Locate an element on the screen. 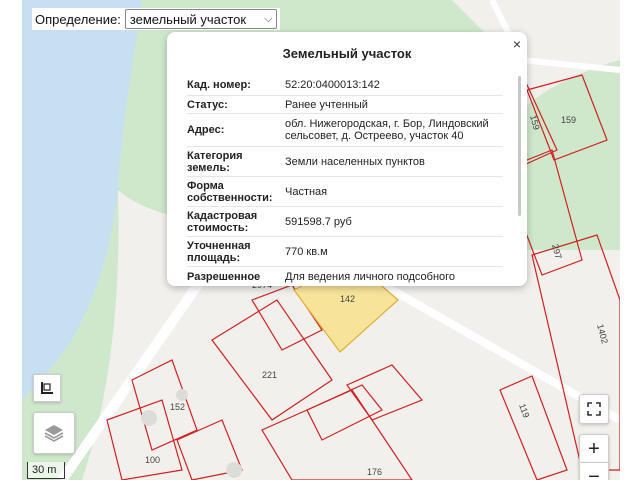 The height and width of the screenshot is (480, 640). row-area: Уточненная площадь: 770 кв.м is located at coordinates (345, 252).